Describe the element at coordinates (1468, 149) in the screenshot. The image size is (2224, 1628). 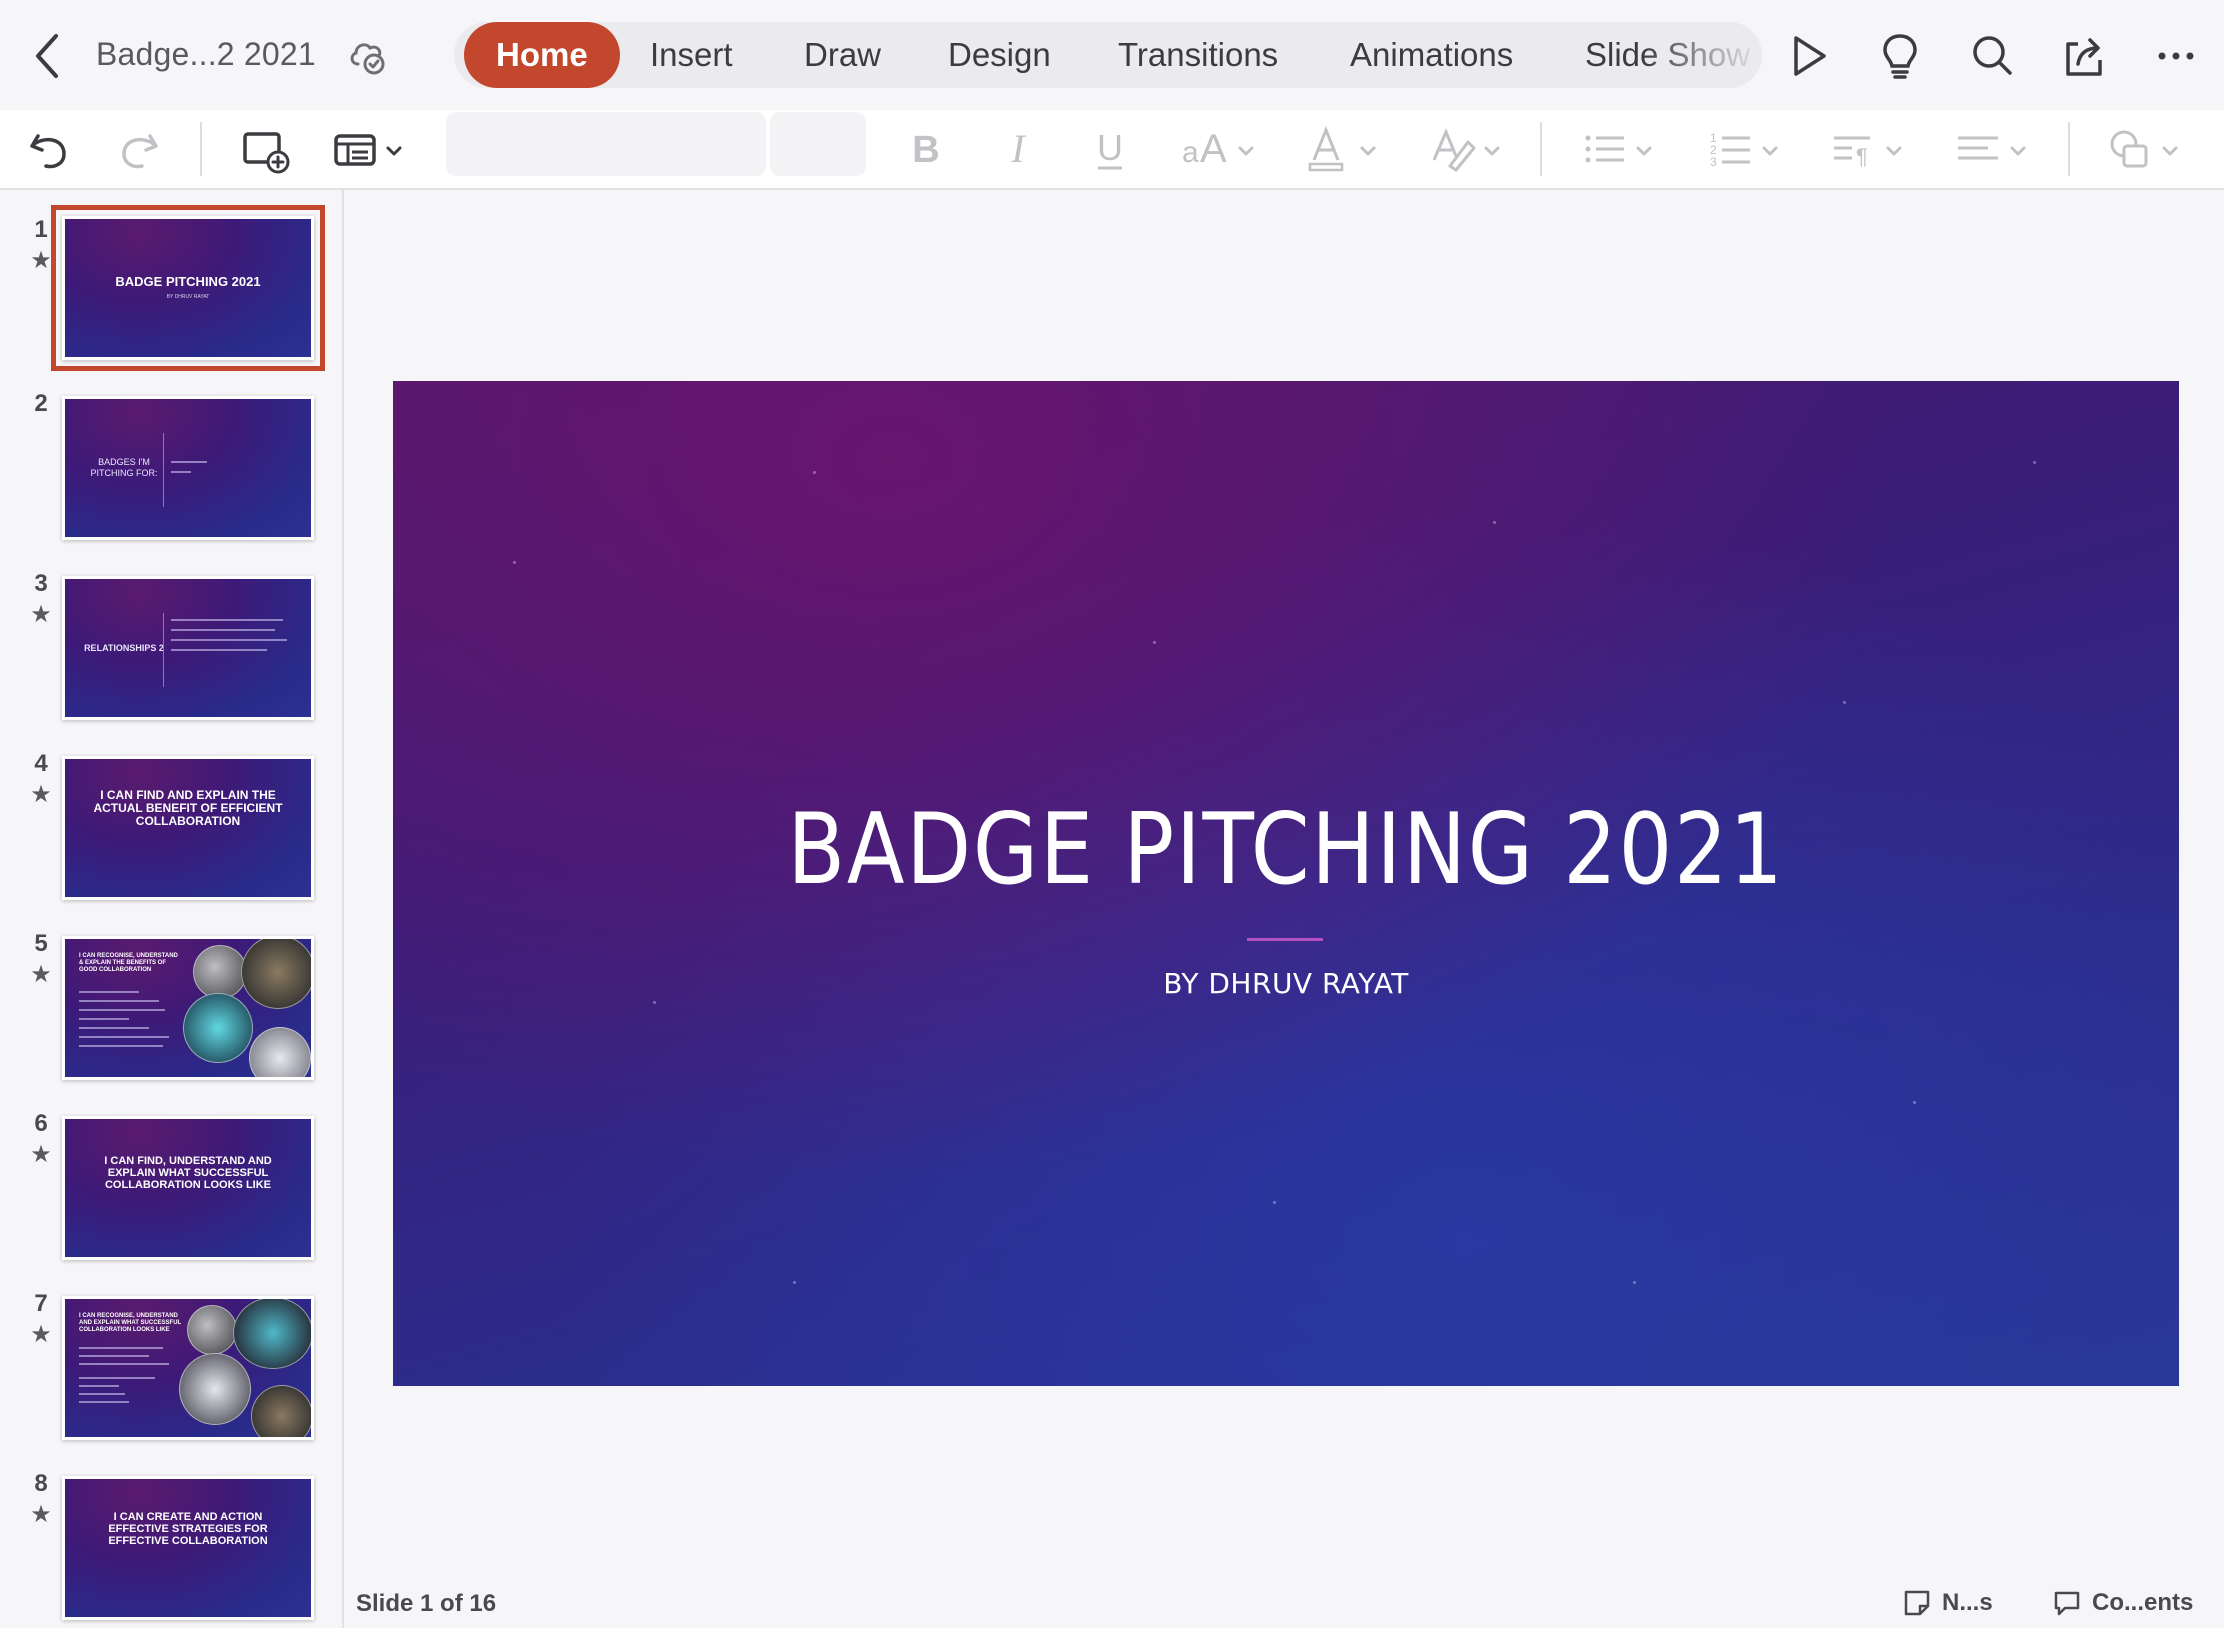
I see `highlight-dropdown-icon` at that location.